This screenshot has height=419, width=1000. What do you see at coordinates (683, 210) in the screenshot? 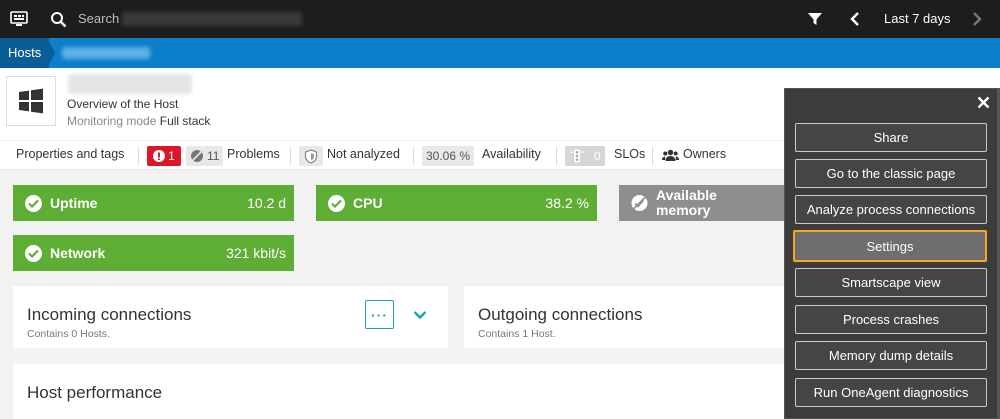
I see `available-memory-label-line2: memory` at bounding box center [683, 210].